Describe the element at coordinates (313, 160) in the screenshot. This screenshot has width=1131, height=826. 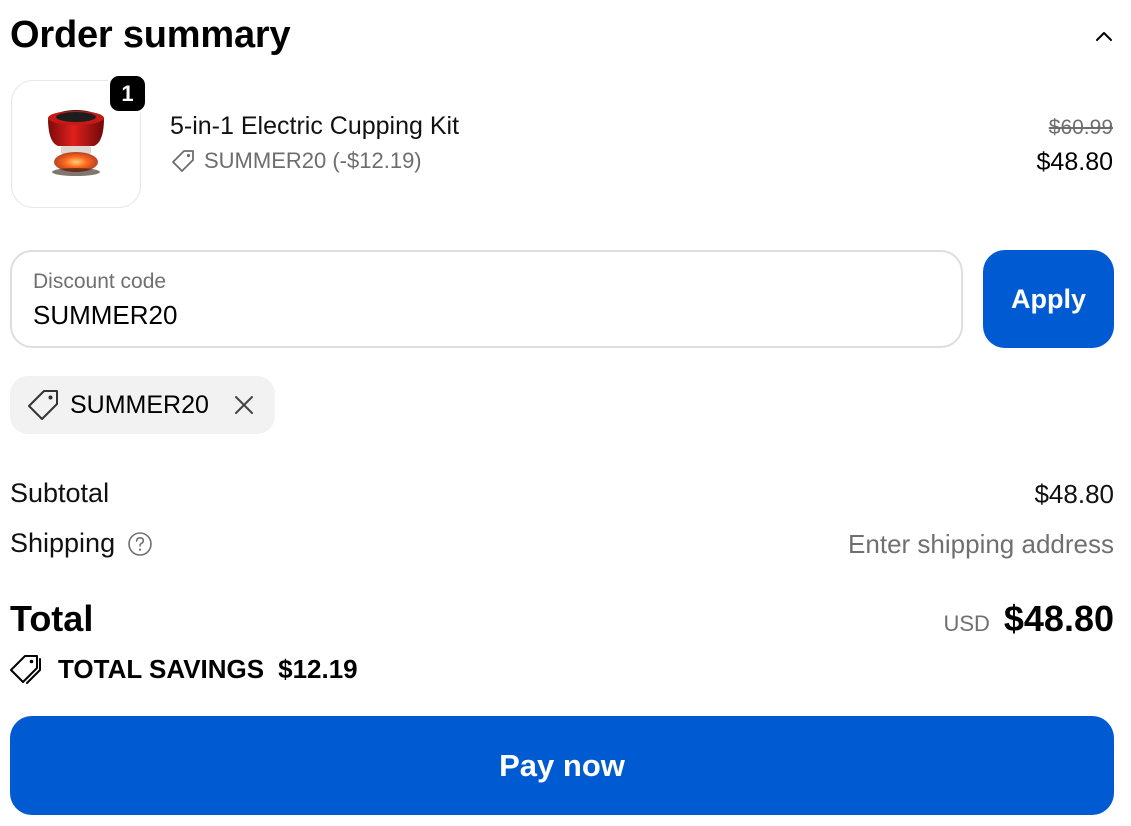
I see `item-discount-text: SUMMER20 (-$12.19)` at that location.